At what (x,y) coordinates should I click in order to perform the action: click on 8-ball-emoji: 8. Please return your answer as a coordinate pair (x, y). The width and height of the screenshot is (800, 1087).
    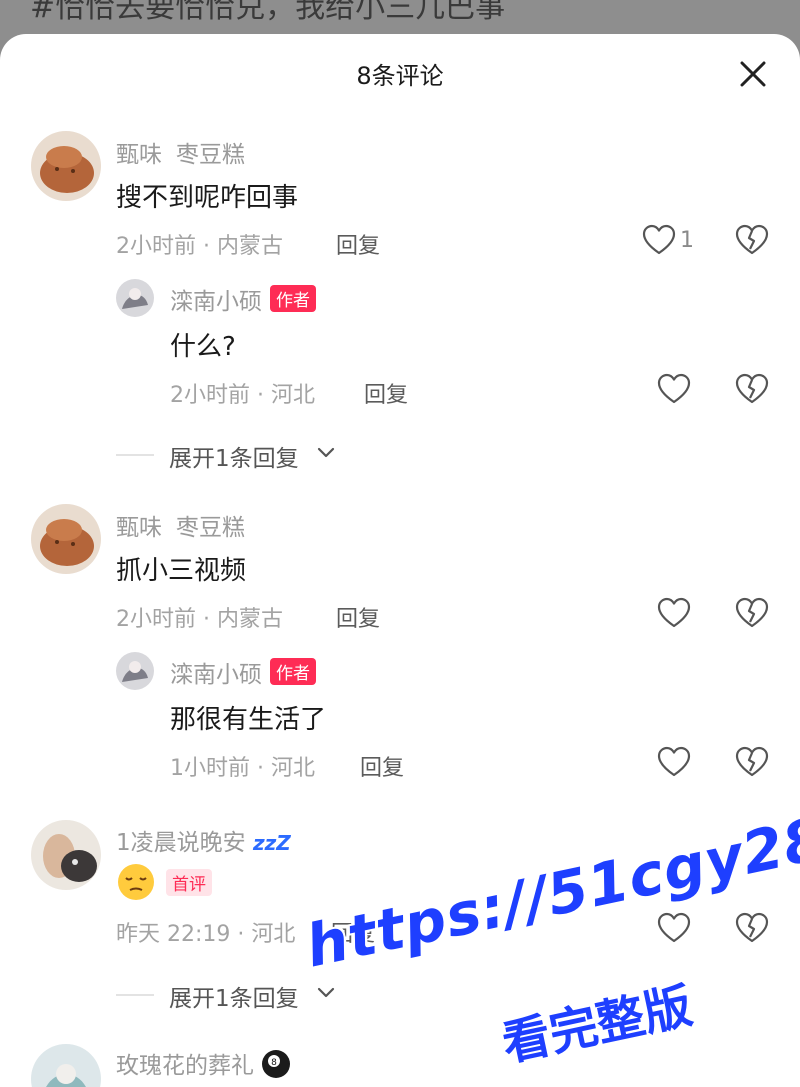
    Looking at the image, I should click on (276, 1067).